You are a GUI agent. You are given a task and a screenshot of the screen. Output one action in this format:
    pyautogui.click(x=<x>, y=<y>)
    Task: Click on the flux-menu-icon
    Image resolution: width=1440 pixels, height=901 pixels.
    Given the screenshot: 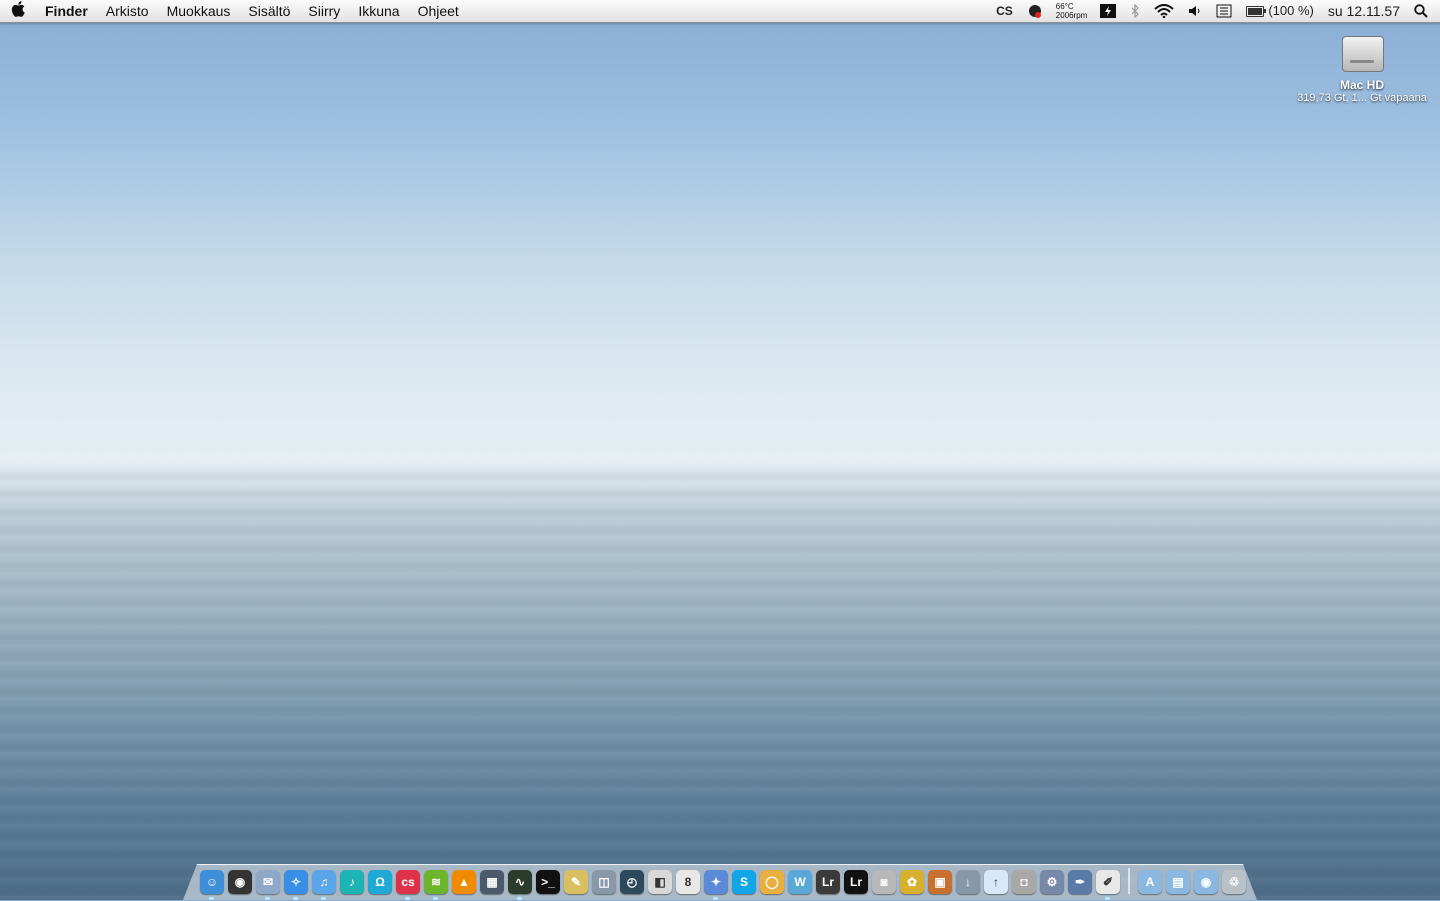 What is the action you would take?
    pyautogui.click(x=1108, y=11)
    